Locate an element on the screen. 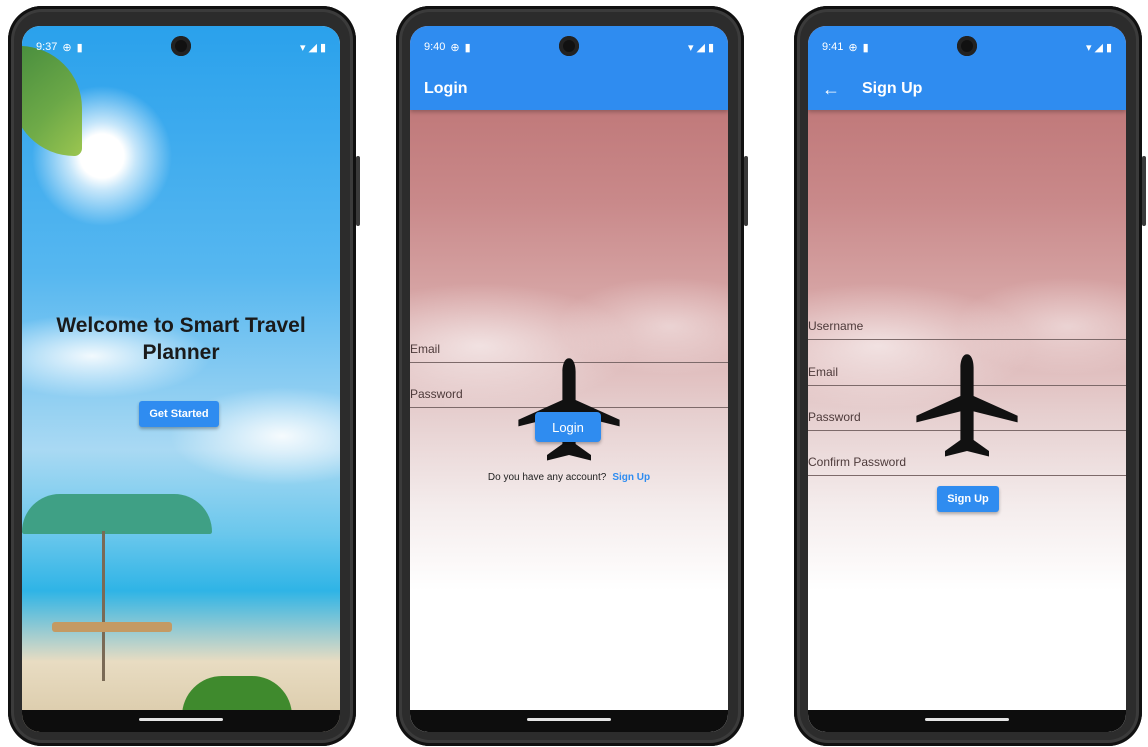 This screenshot has width=1148, height=747. status-time: 9:37 is located at coordinates (47, 47).